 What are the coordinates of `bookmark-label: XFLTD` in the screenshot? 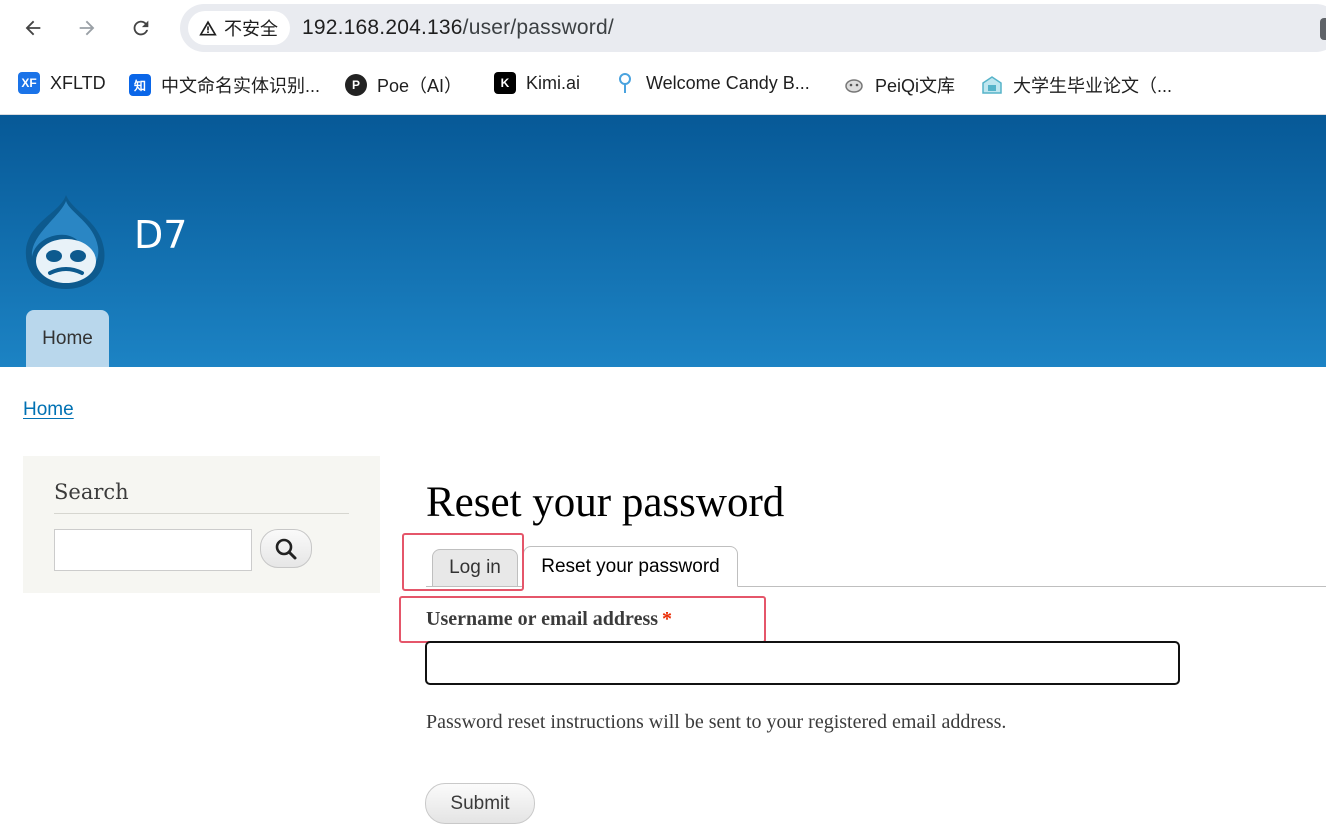 It's located at (78, 82).